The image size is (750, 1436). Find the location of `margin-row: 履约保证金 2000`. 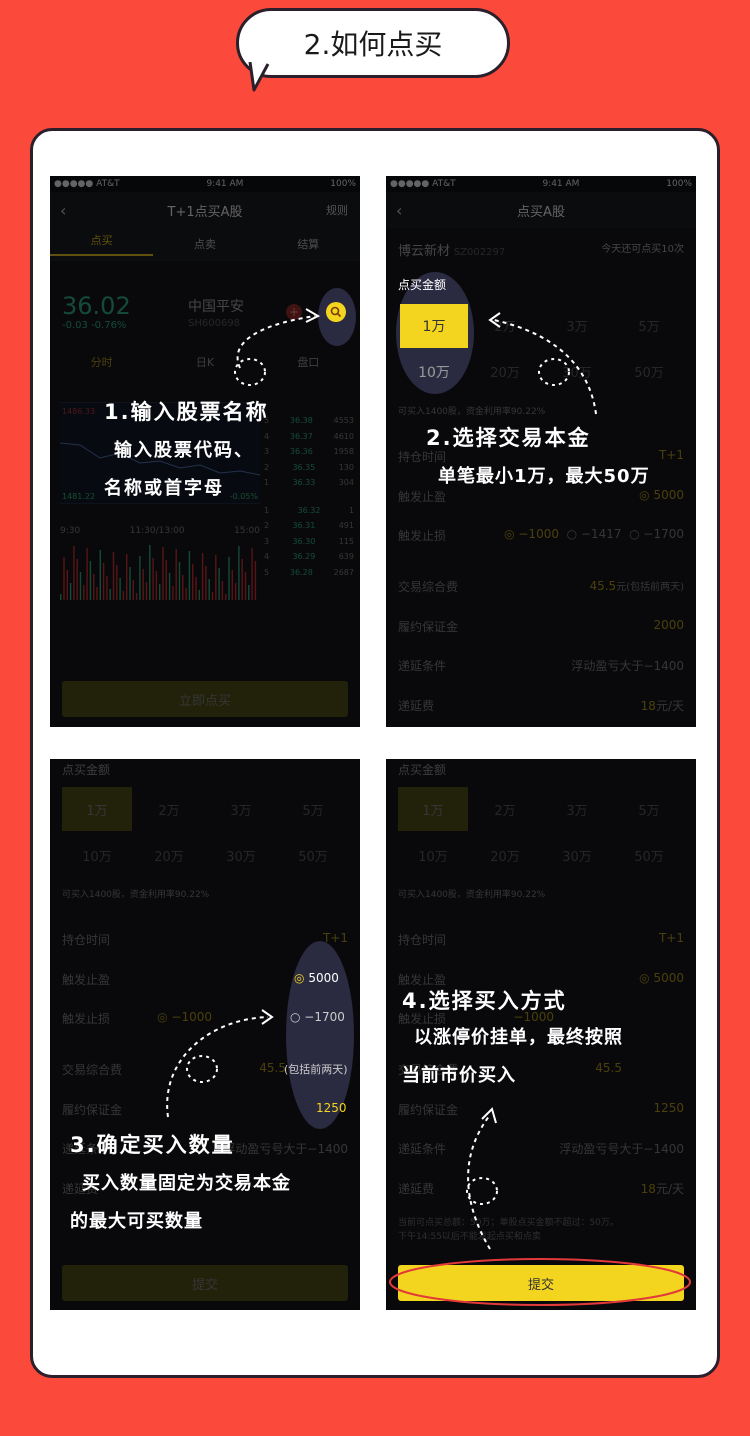

margin-row: 履约保证金 2000 is located at coordinates (541, 626).